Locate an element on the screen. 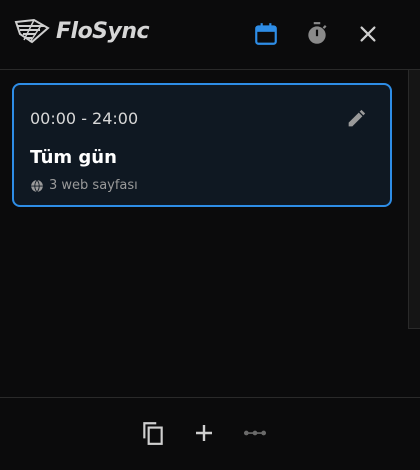  edit-button is located at coordinates (356, 119).